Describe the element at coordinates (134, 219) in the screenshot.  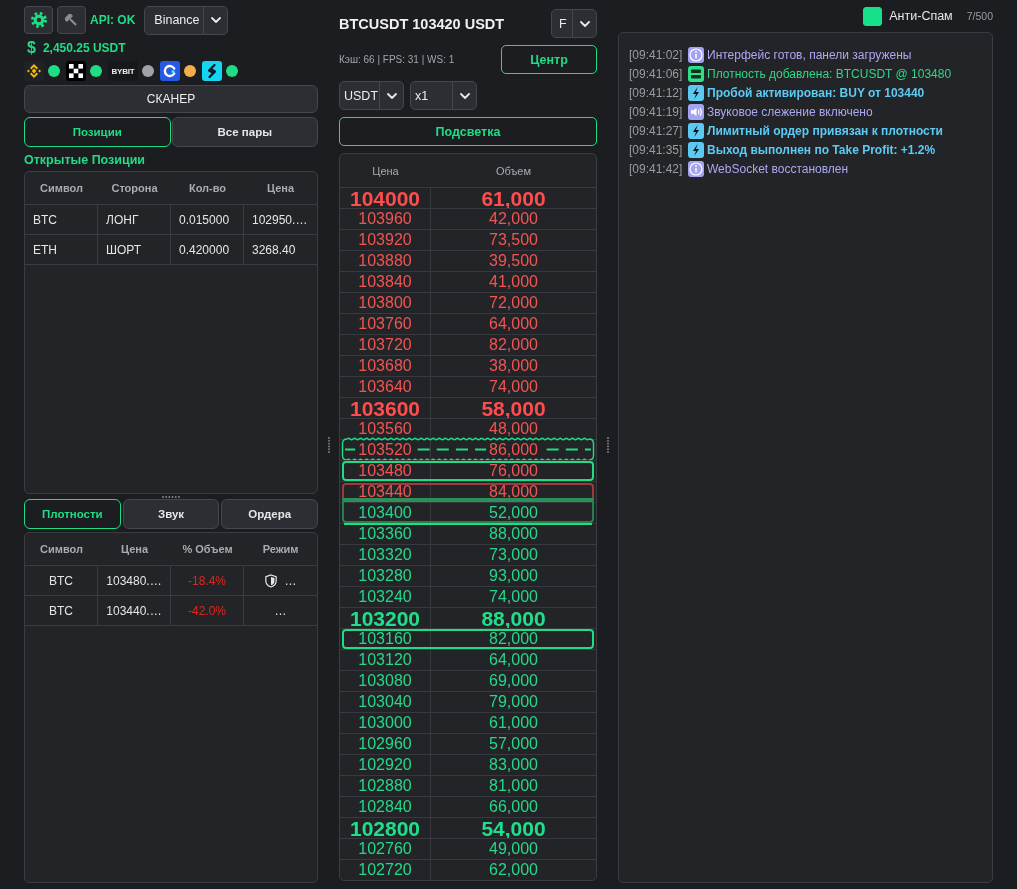
I see `table-cell: ЛОНГ` at that location.